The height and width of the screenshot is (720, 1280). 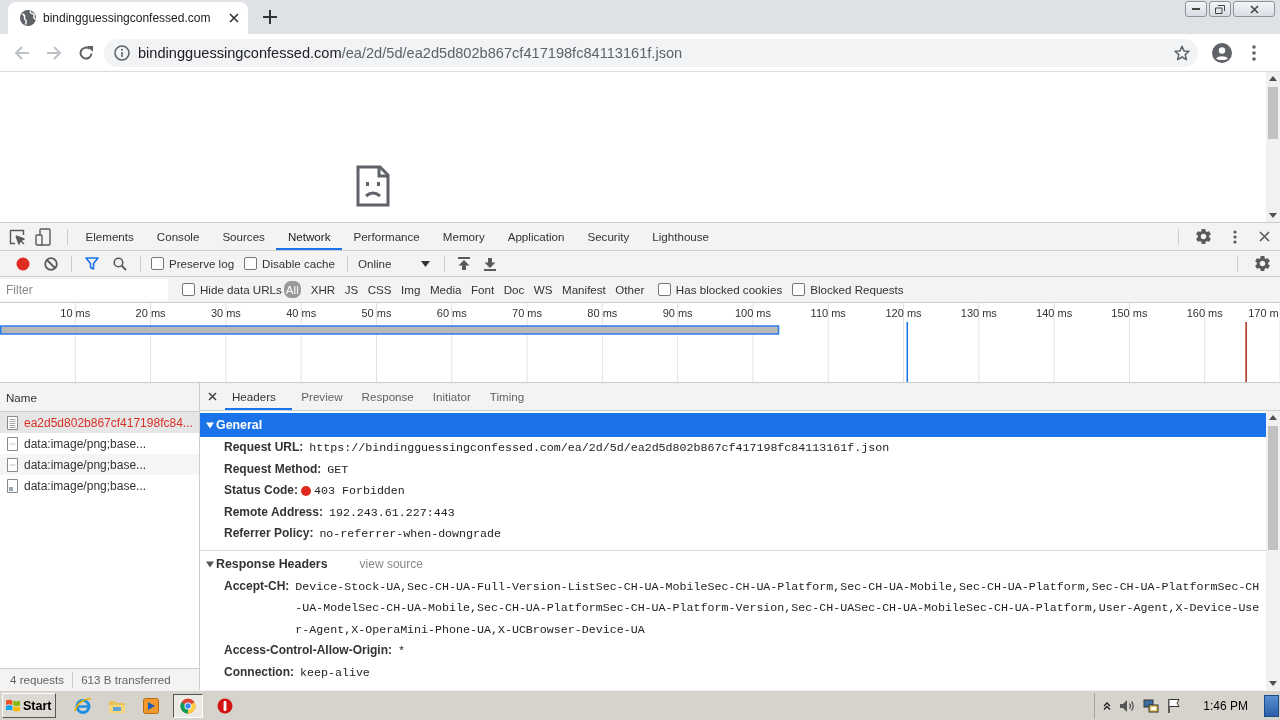 What do you see at coordinates (452, 396) in the screenshot?
I see `details-tab: Initiator` at bounding box center [452, 396].